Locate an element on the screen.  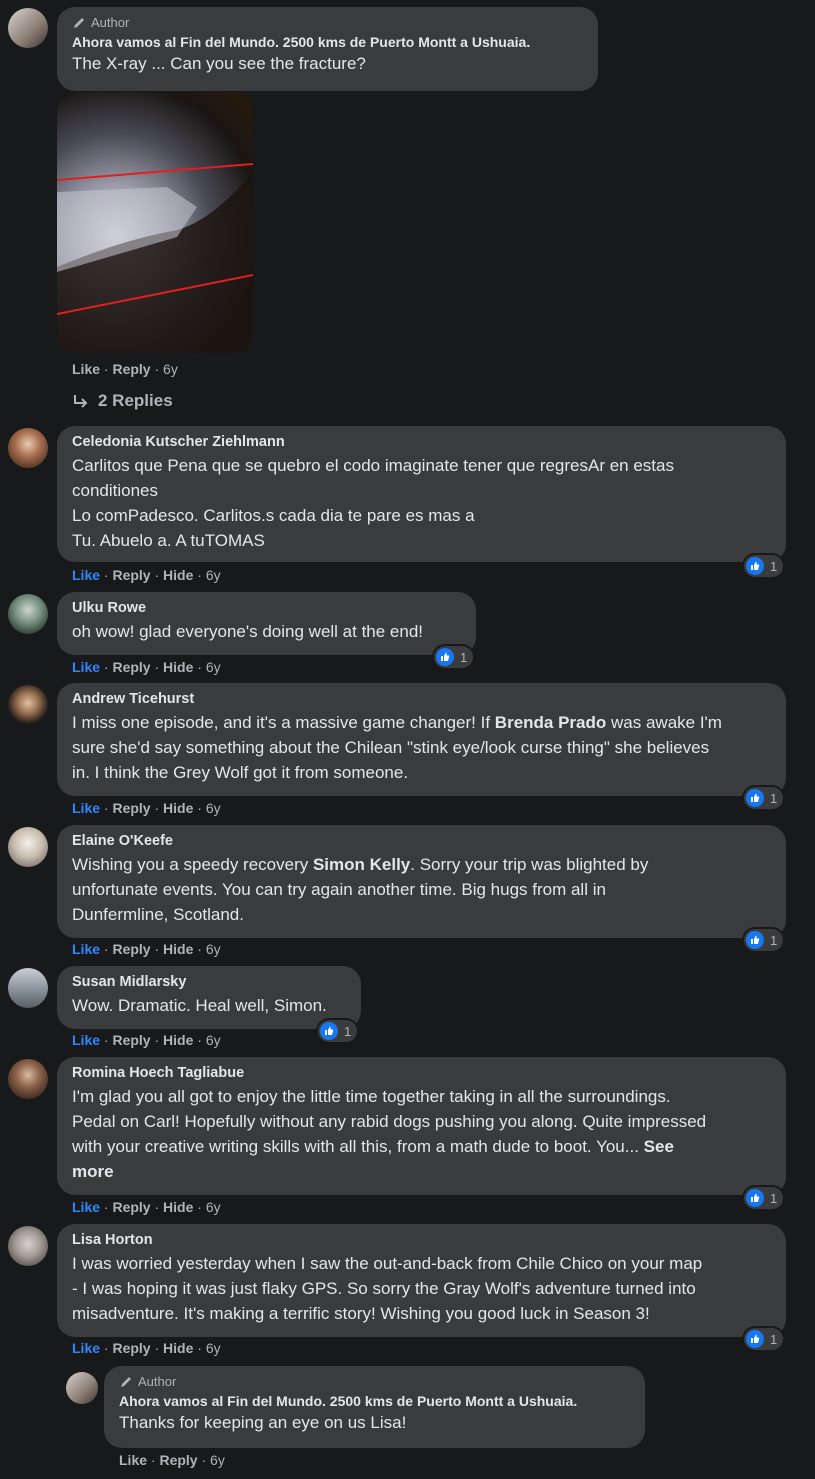
author-reply-actions: Like · Reply · 6y is located at coordinates (172, 1460).